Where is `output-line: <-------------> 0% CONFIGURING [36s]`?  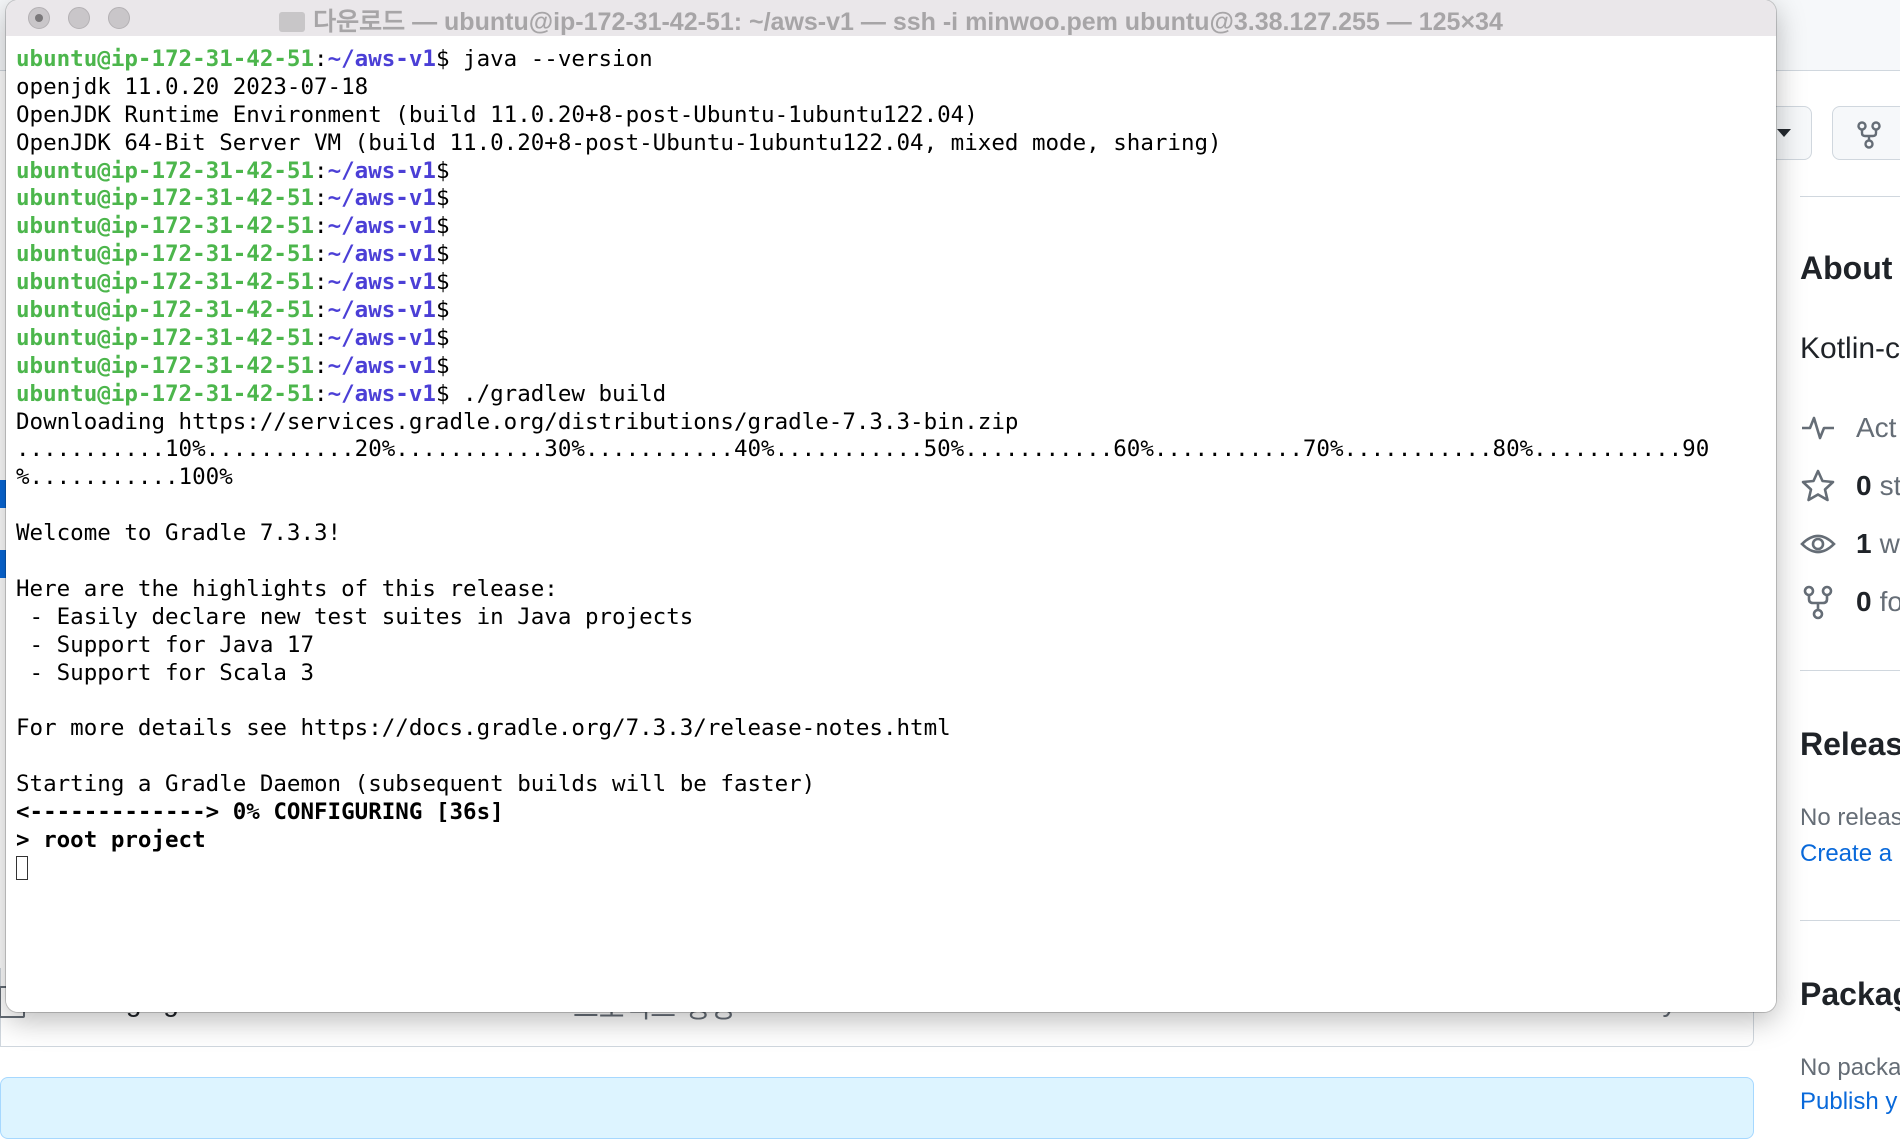 output-line: <-------------> 0% CONFIGURING [36s] is located at coordinates (896, 813).